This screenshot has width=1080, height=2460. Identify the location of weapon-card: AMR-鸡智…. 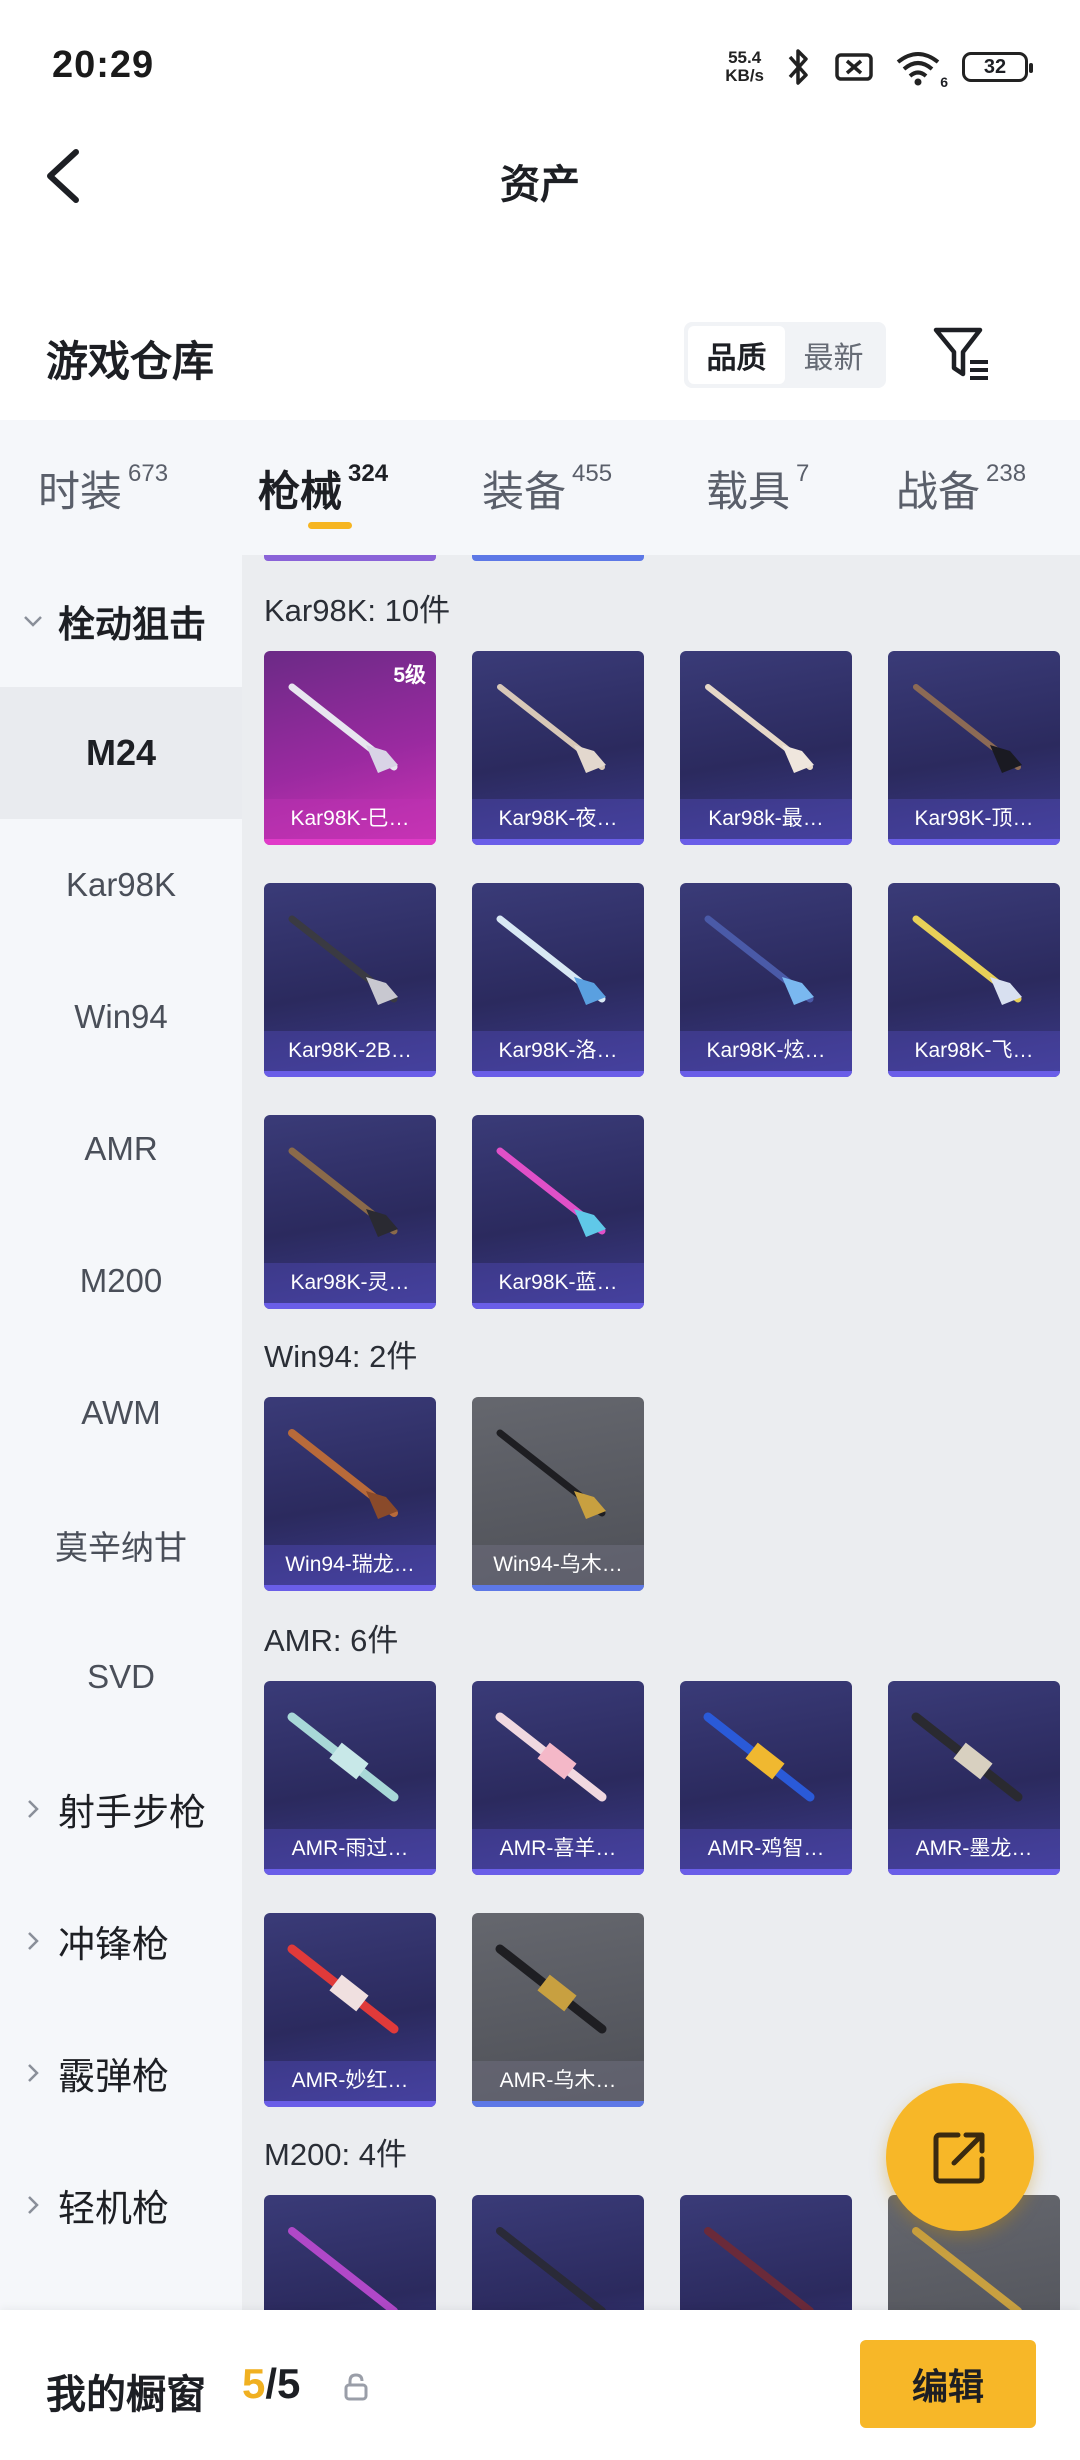
(766, 1778).